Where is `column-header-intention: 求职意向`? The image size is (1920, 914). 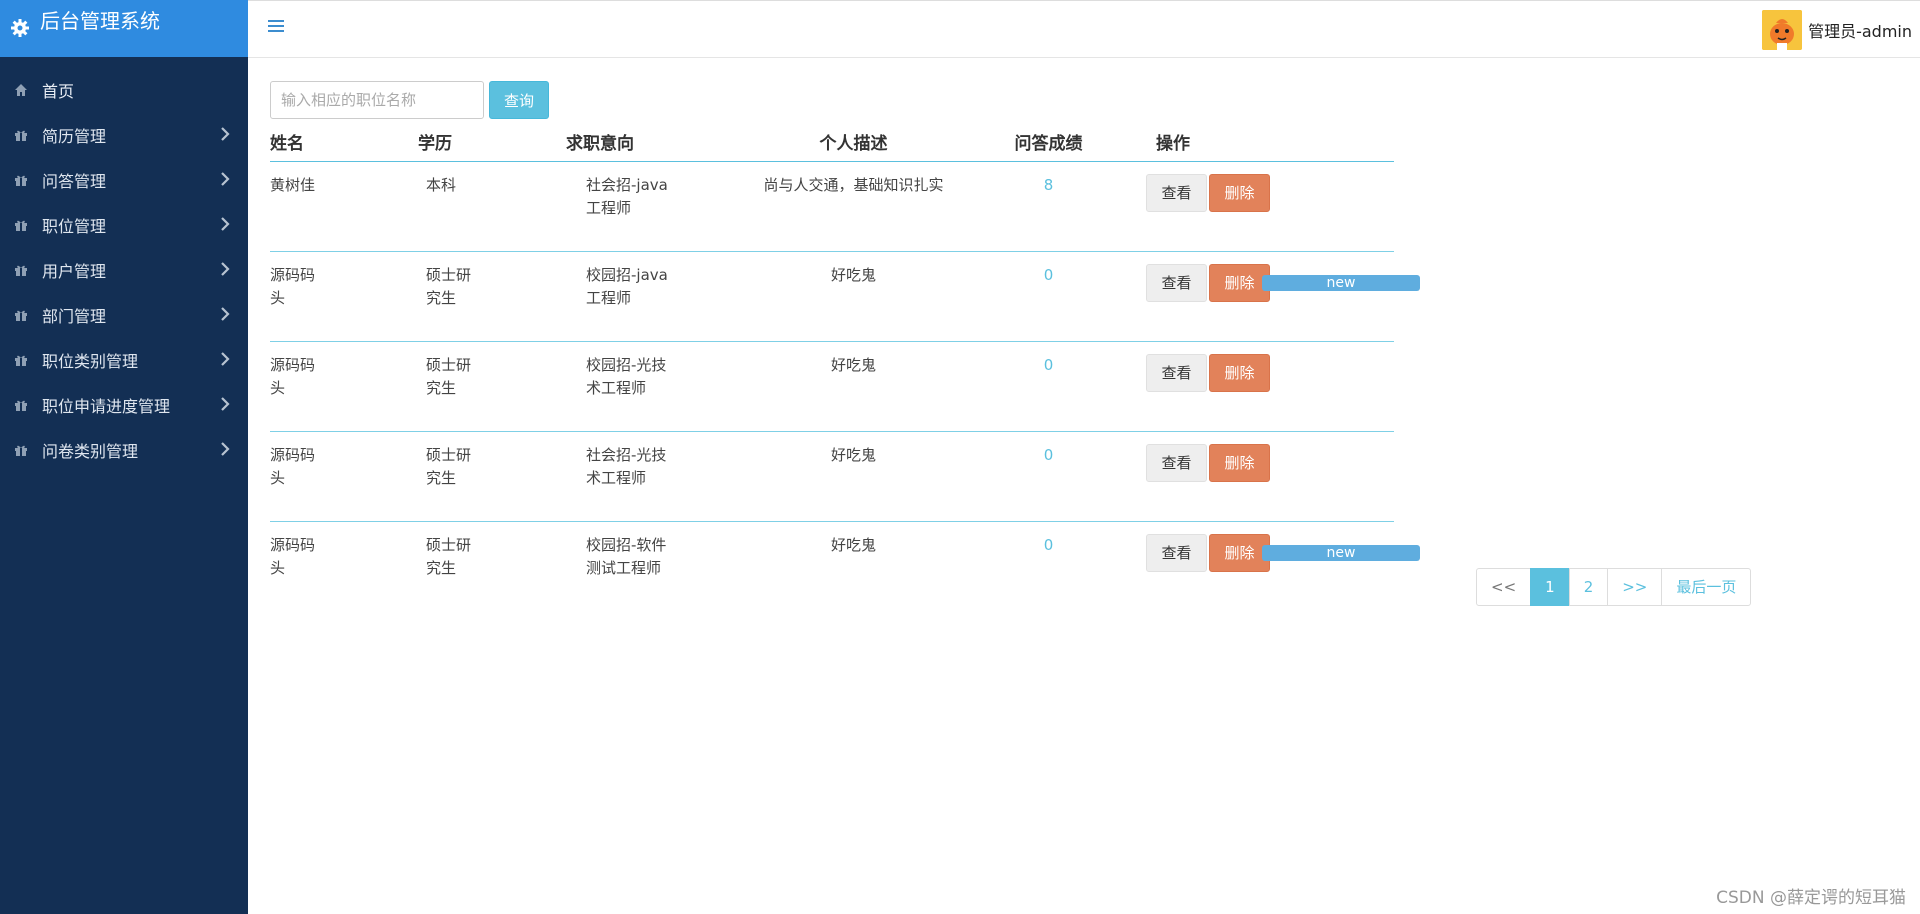
column-header-intention: 求职意向 is located at coordinates (656, 142).